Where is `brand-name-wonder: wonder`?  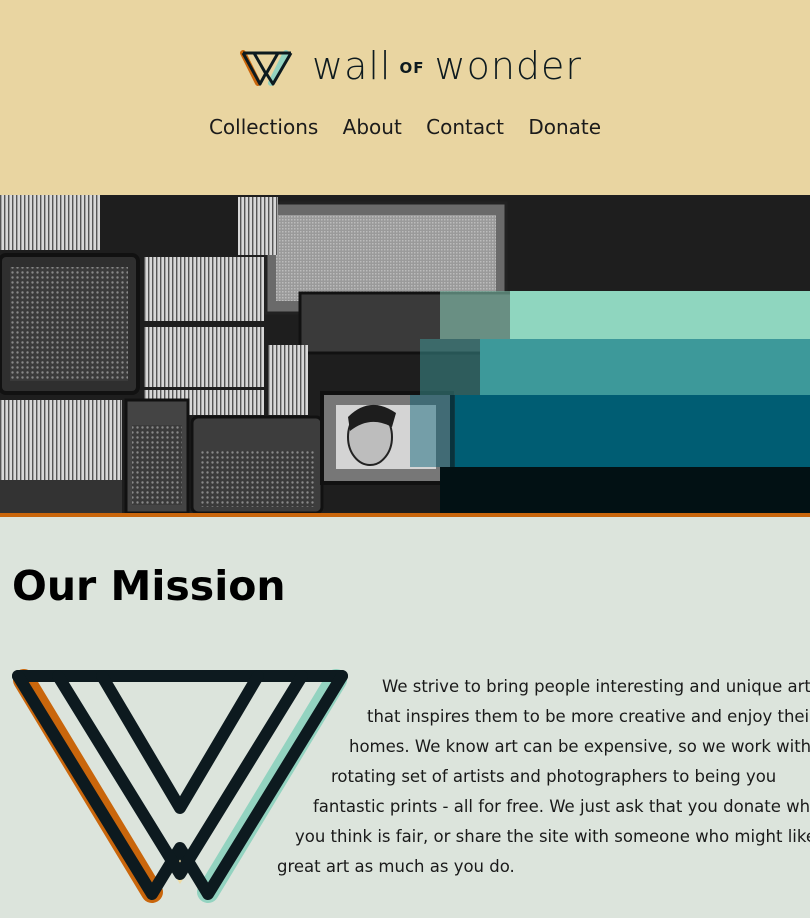 brand-name-wonder: wonder is located at coordinates (508, 66).